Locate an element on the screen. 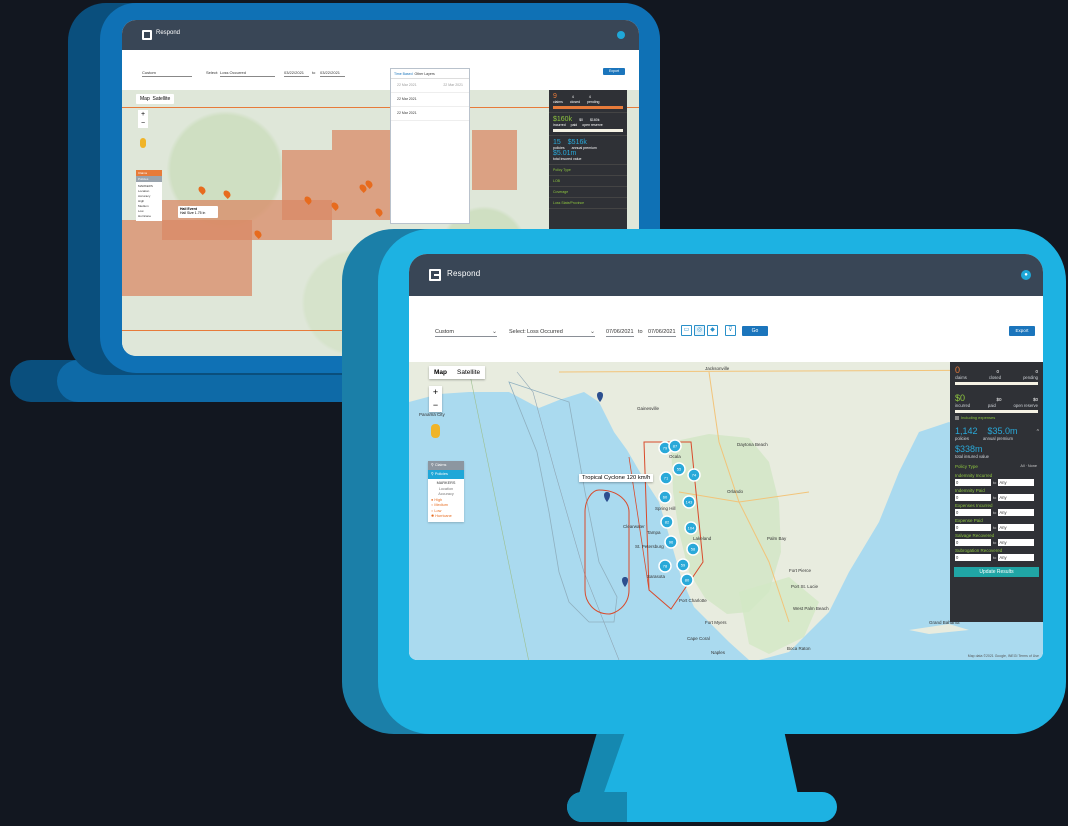 The width and height of the screenshot is (1068, 826). reserve-value: $0 is located at coordinates (1035, 399).